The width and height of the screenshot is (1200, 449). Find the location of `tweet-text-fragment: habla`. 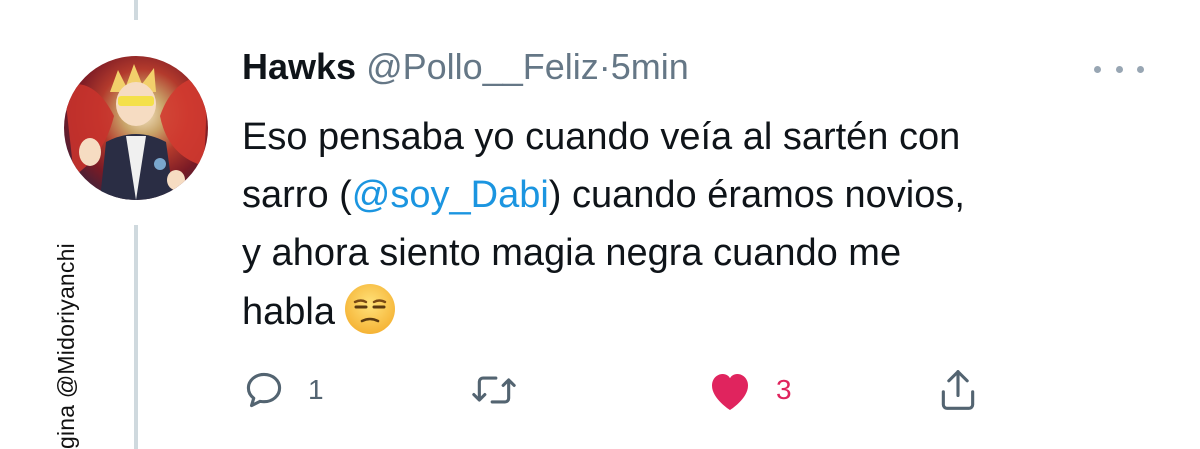

tweet-text-fragment: habla is located at coordinates (288, 312).